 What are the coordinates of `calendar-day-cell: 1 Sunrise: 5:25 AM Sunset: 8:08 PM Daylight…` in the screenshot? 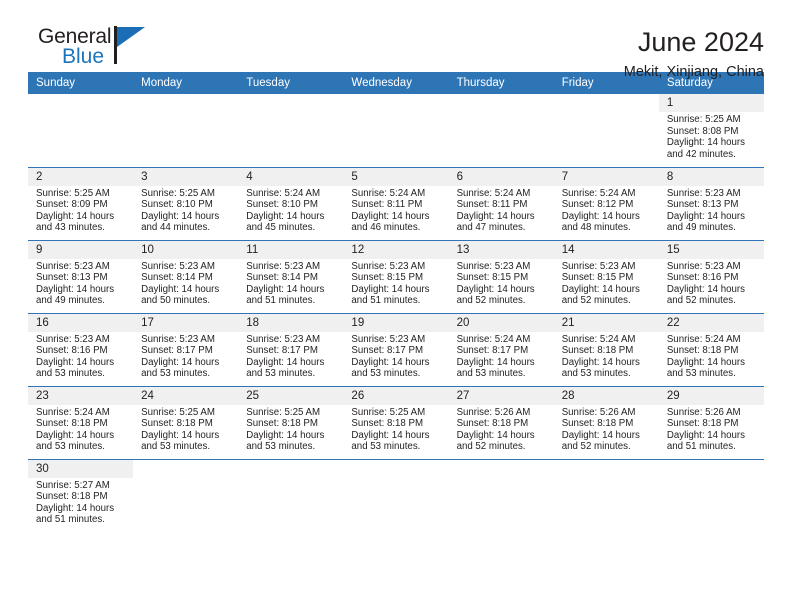 It's located at (711, 131).